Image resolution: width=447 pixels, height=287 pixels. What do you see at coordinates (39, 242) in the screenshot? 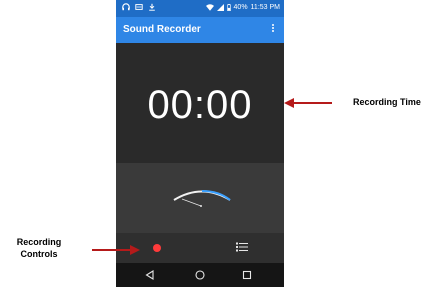
I see `recording-controls-label-line1: Recording` at bounding box center [39, 242].